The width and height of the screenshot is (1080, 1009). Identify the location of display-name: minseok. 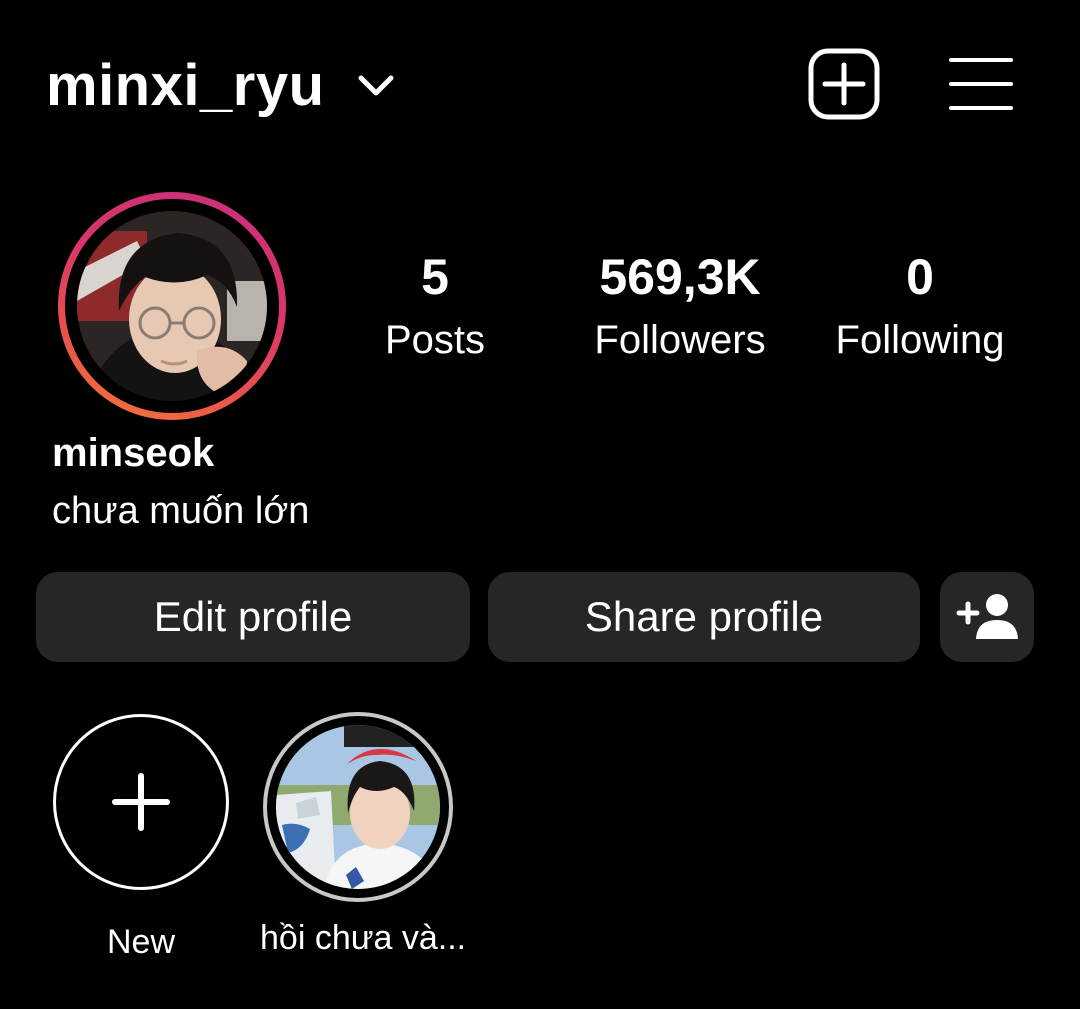
(133, 453).